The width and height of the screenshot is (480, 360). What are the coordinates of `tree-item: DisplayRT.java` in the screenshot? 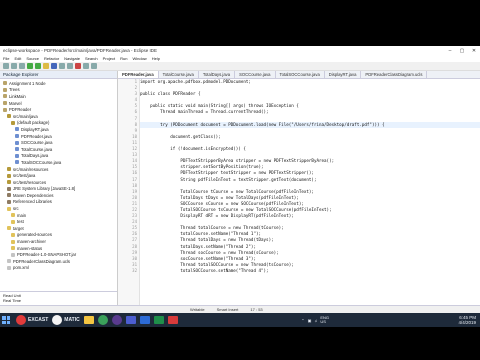 It's located at (58, 129).